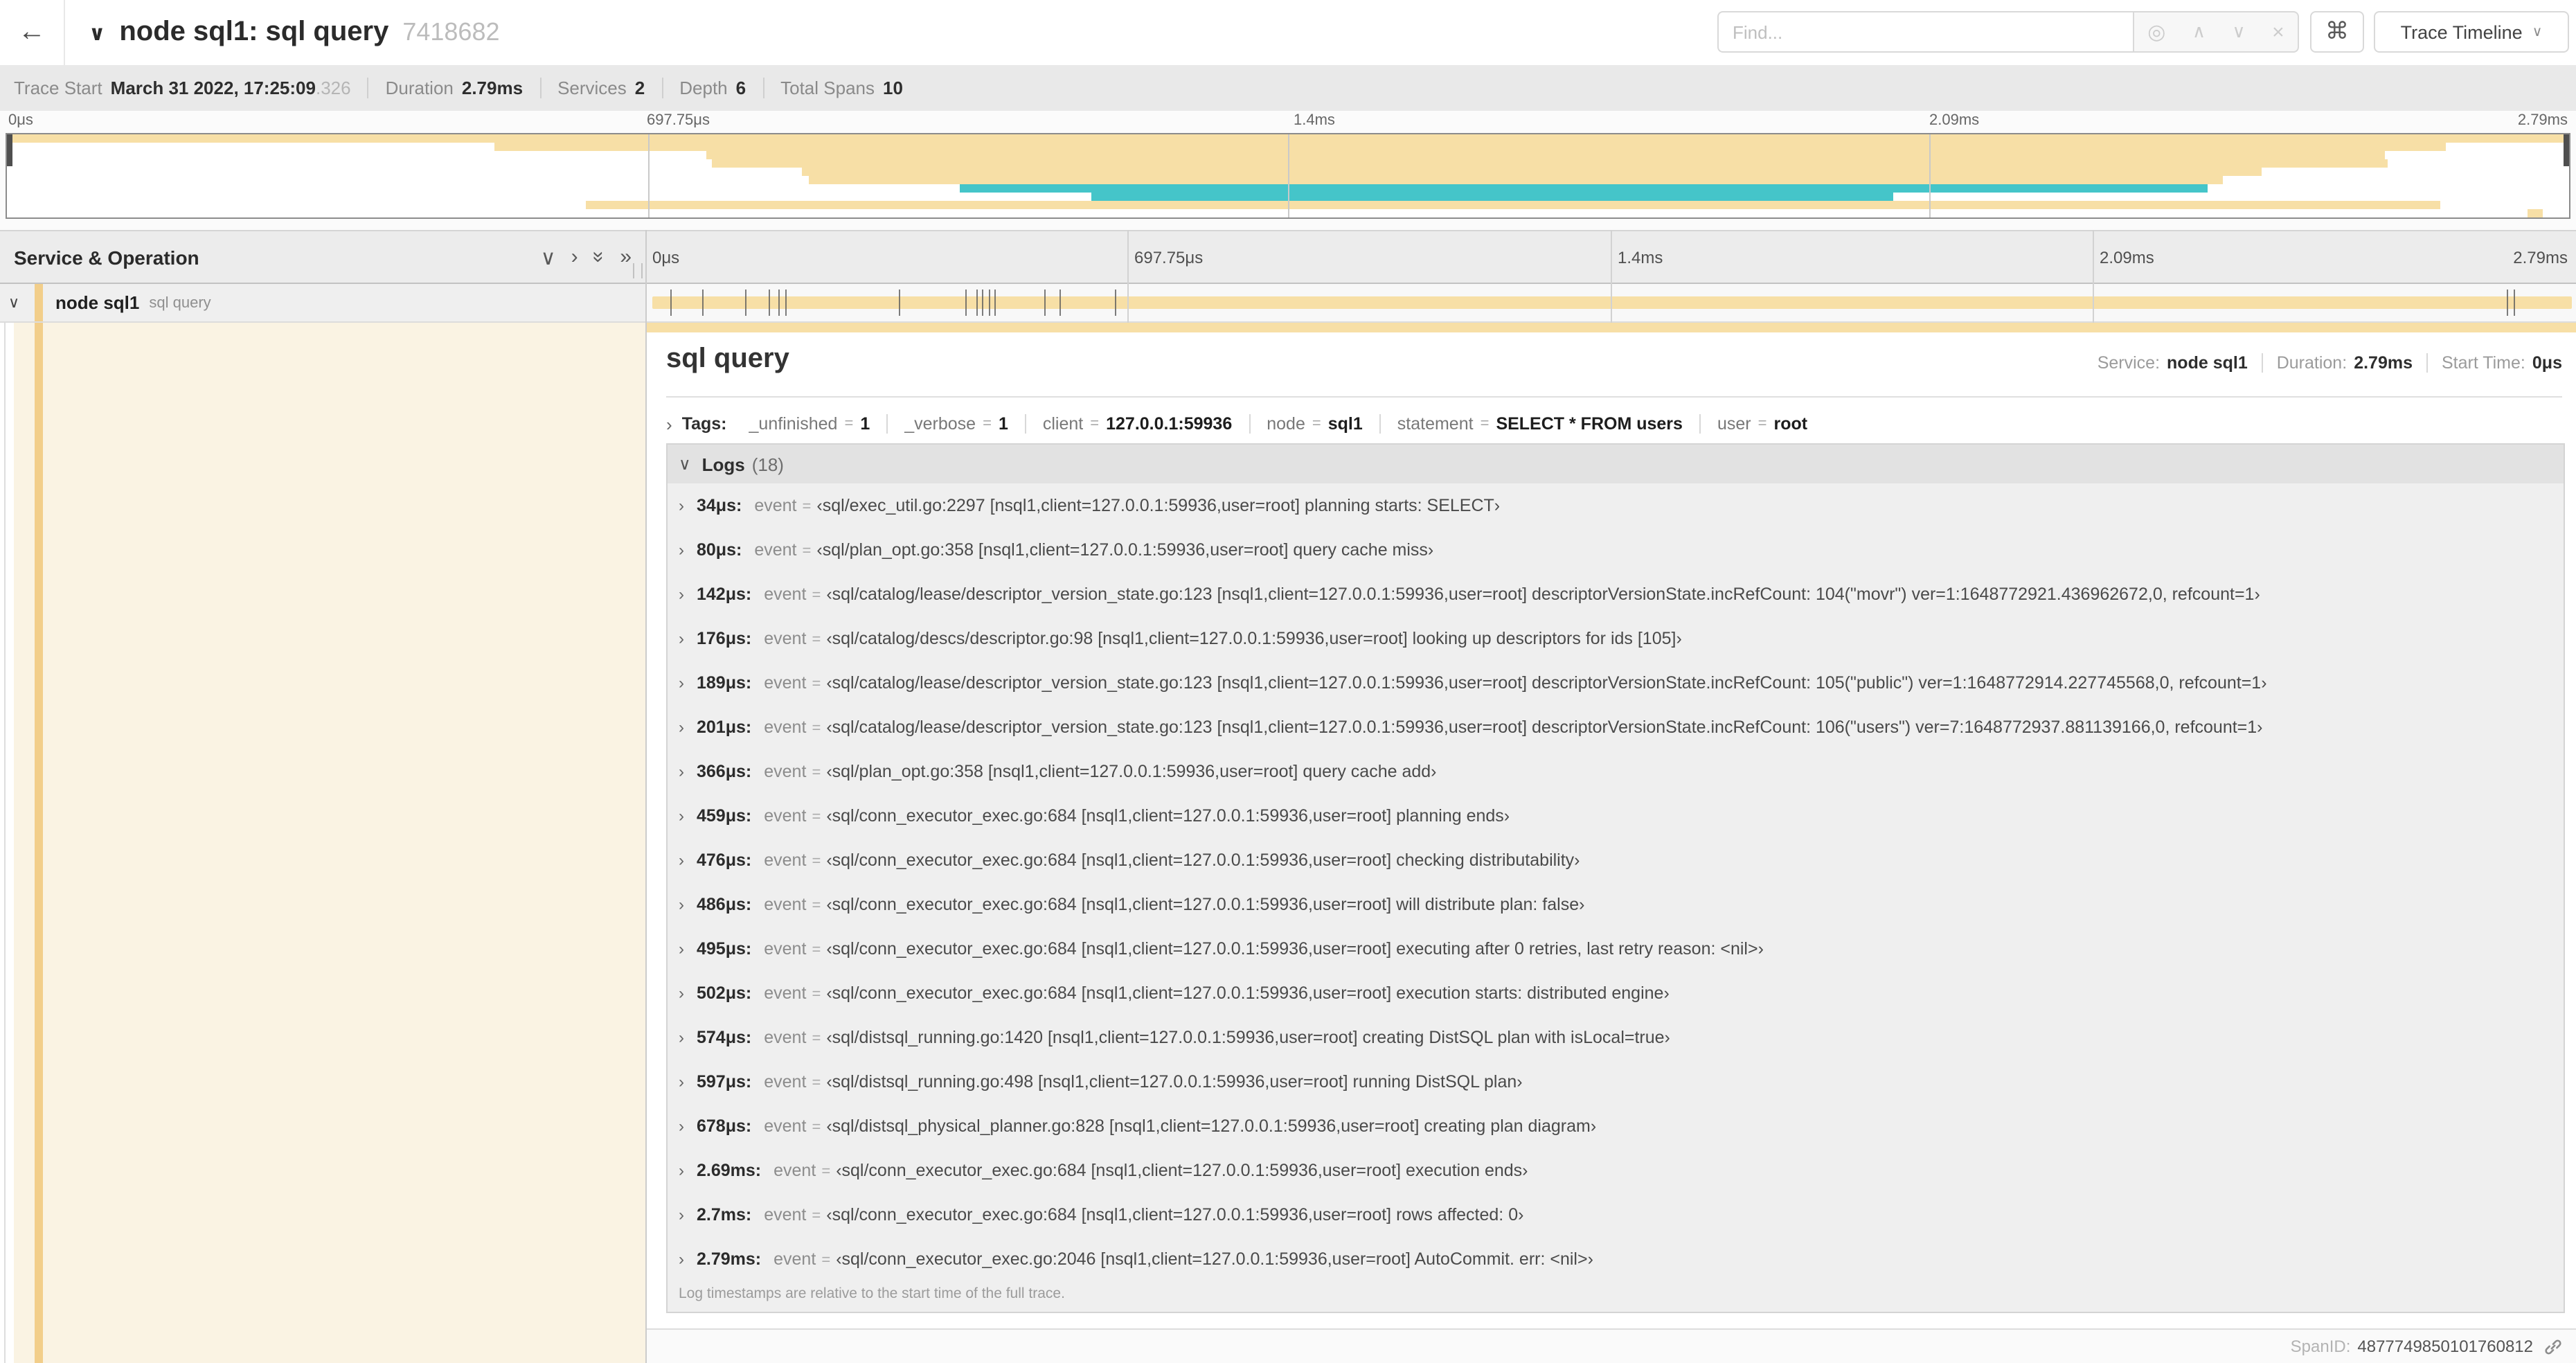 The width and height of the screenshot is (2576, 1363). Describe the element at coordinates (1136, 424) in the screenshot. I see `tag-item: client = 127.0.0.1:59936` at that location.